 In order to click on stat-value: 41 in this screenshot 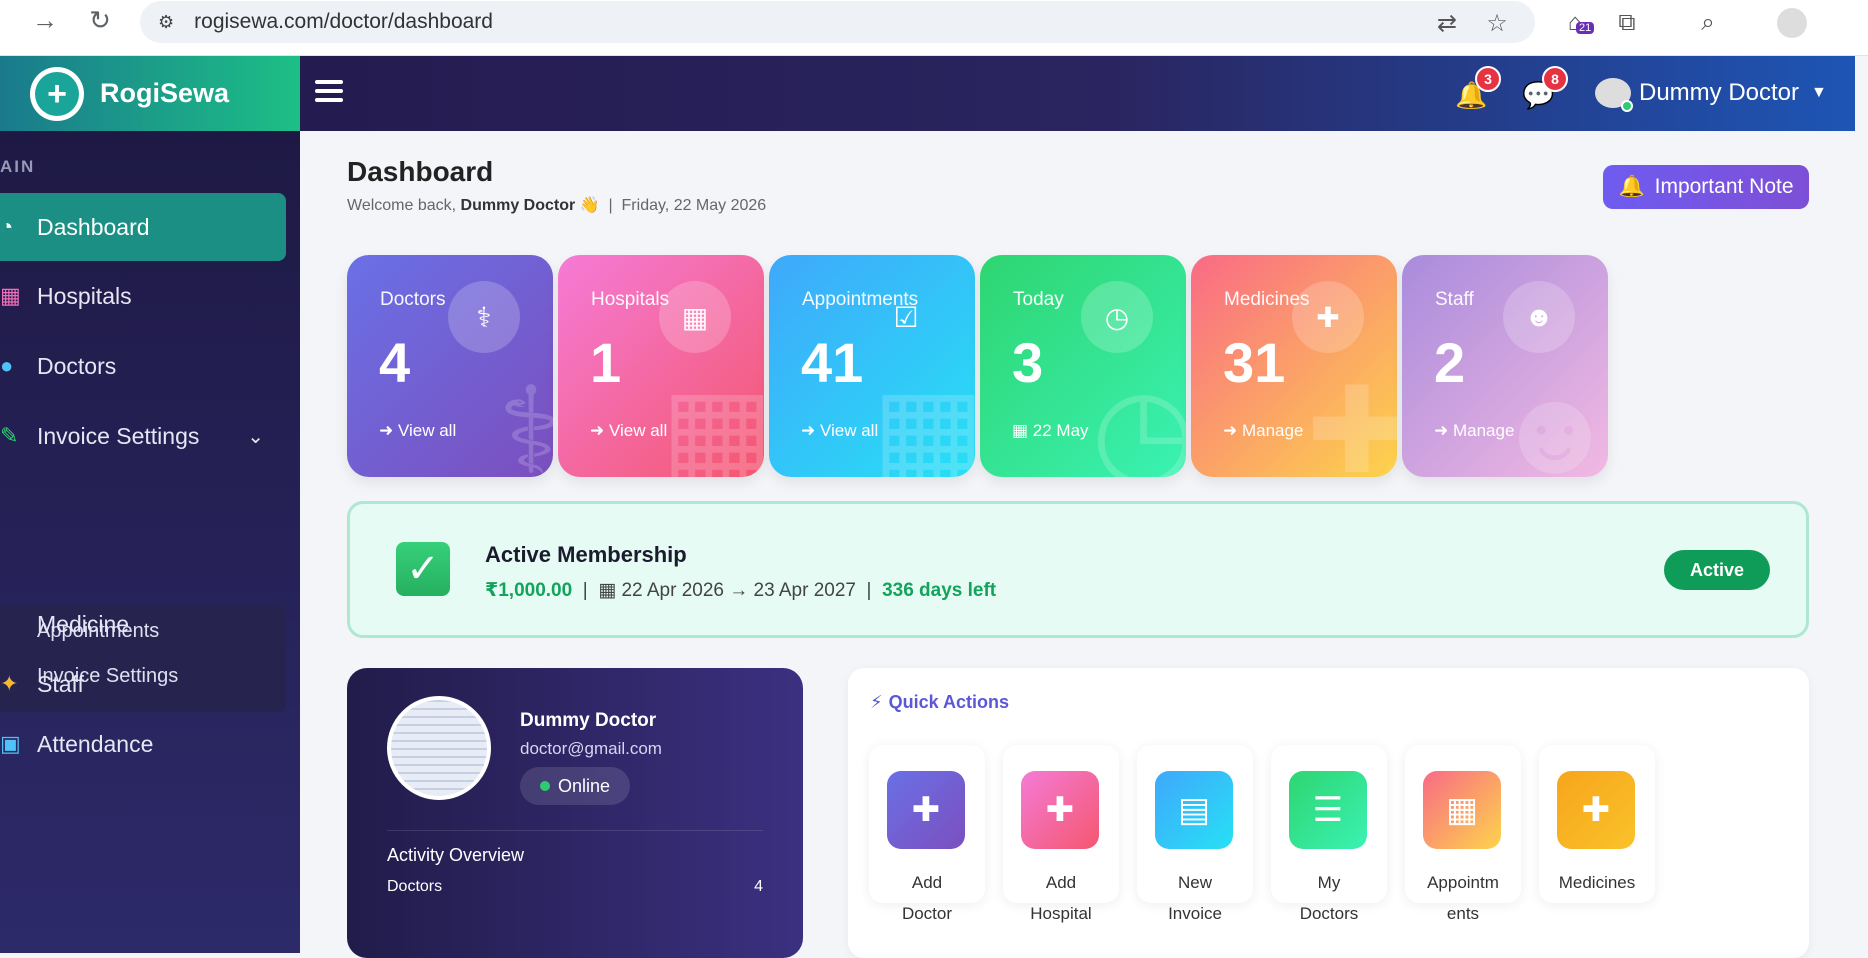, I will do `click(832, 362)`.